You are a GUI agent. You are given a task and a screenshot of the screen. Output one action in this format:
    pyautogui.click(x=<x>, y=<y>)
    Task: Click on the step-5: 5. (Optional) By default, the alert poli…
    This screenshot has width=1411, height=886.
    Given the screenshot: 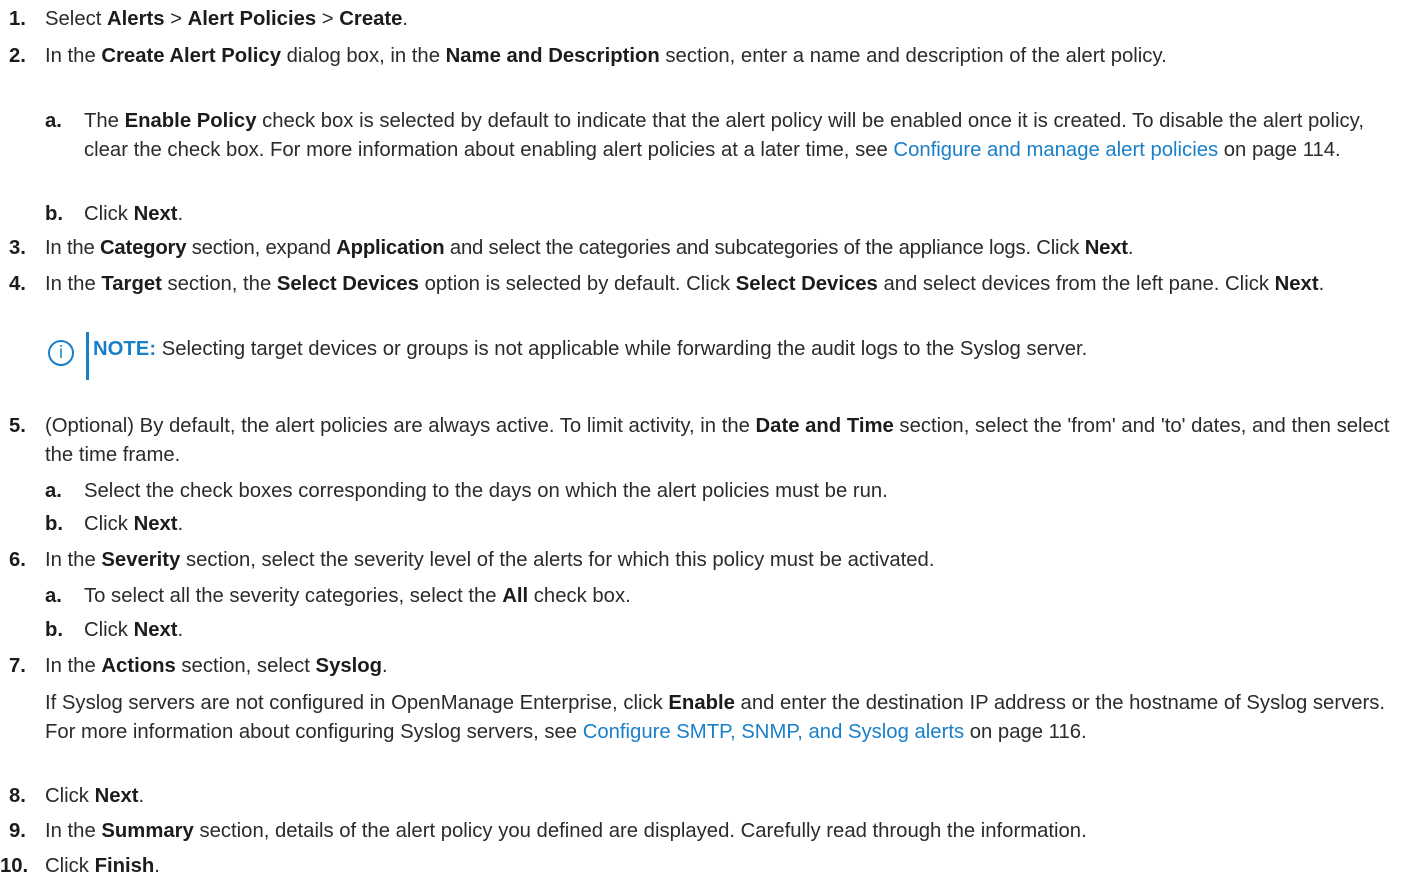 What is the action you would take?
    pyautogui.click(x=702, y=441)
    